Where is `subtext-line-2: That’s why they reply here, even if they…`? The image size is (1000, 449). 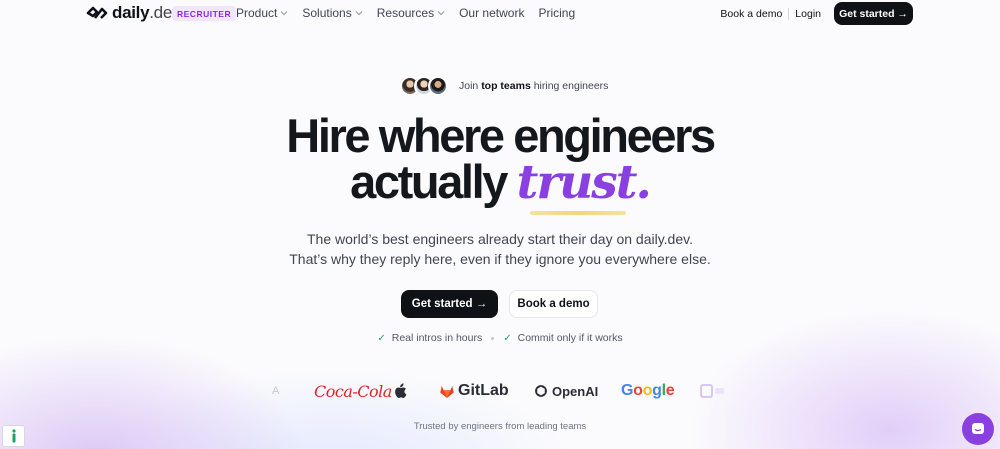
subtext-line-2: That’s why they reply here, even if they… is located at coordinates (500, 259).